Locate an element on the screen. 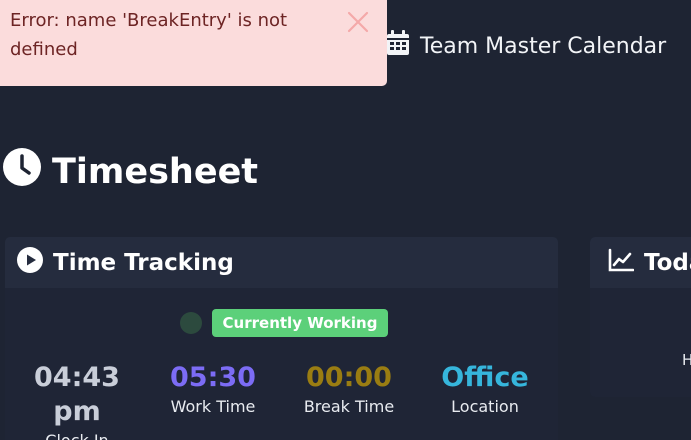 Image resolution: width=691 pixels, height=440 pixels. time-tracking-header: Time Tracking is located at coordinates (281, 262).